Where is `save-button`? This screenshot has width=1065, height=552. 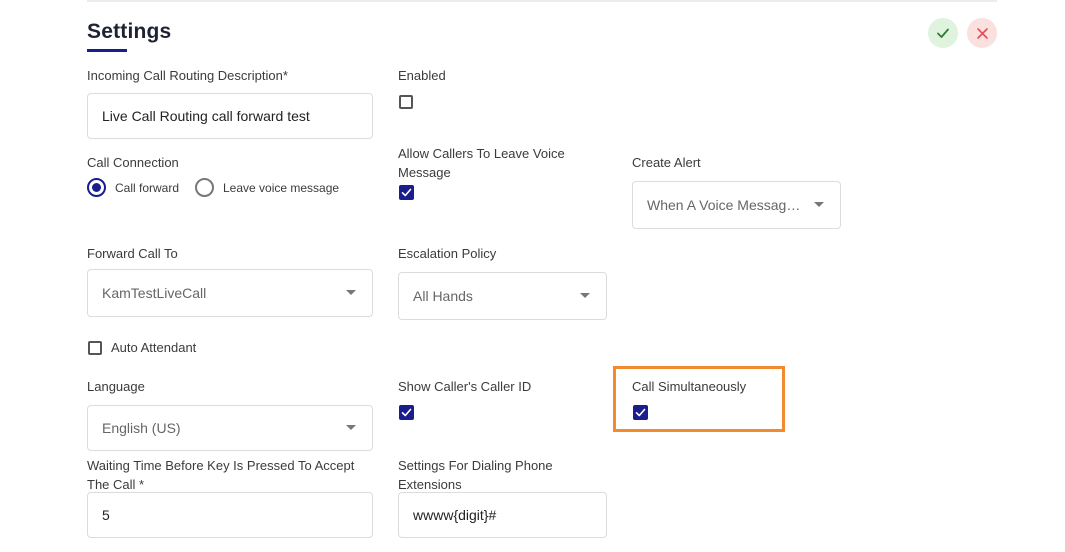
save-button is located at coordinates (943, 33).